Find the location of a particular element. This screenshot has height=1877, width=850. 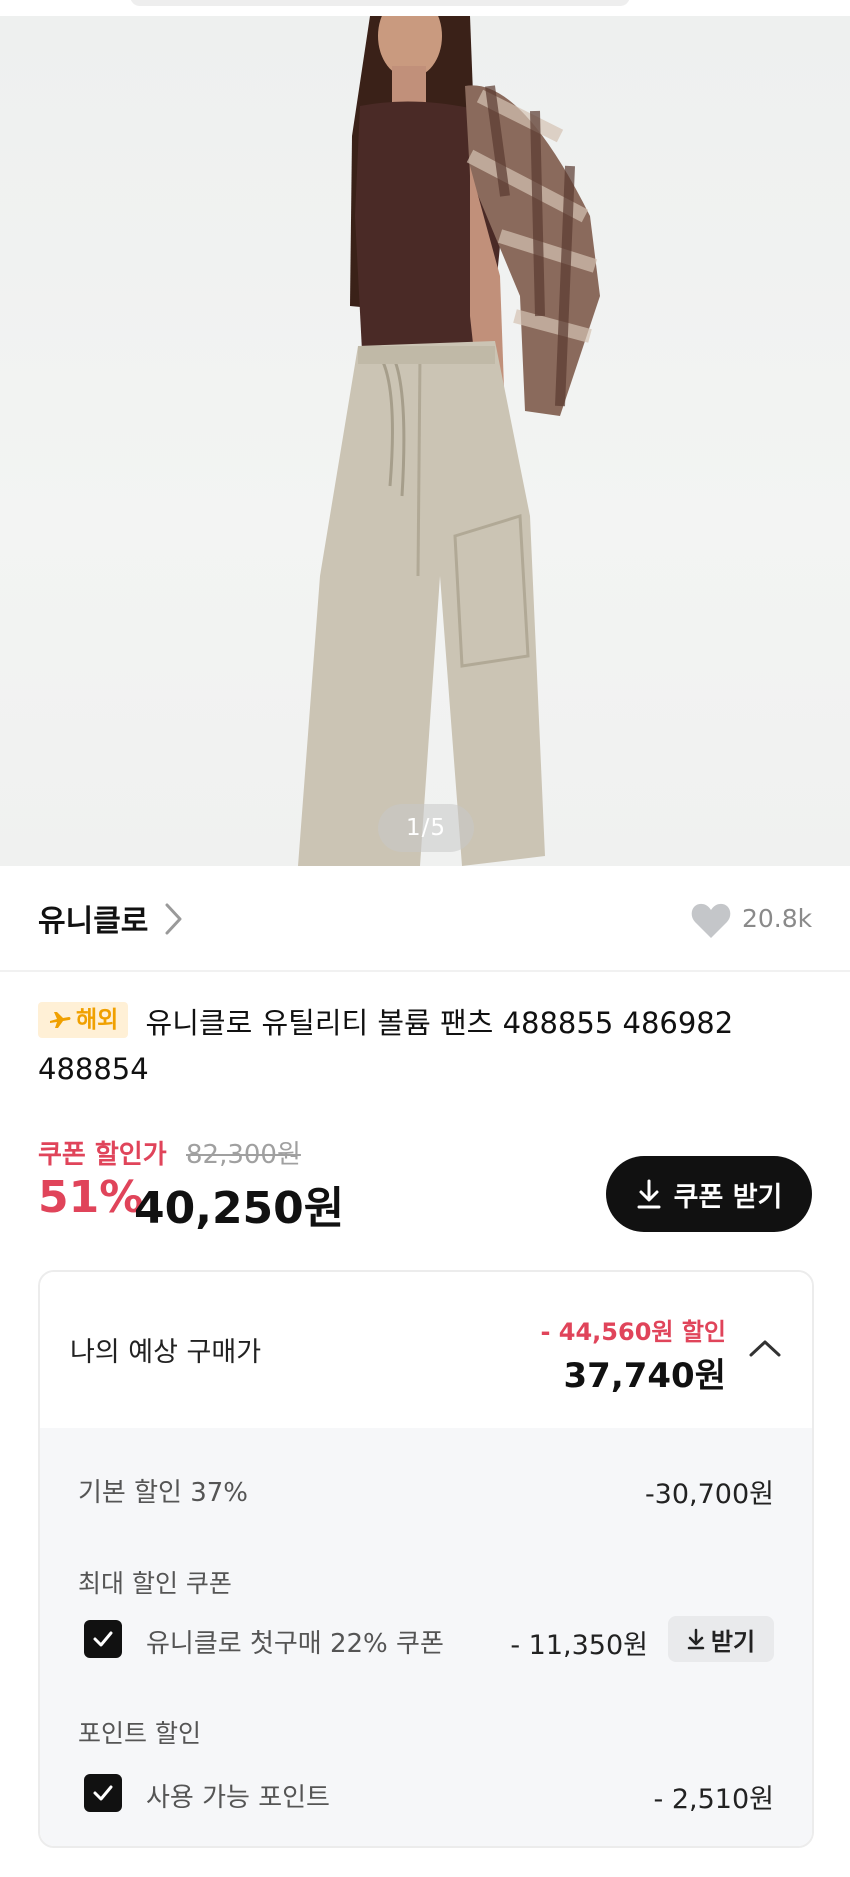

coupon-item-label: 유니클로 첫구매 22% 쿠폰 is located at coordinates (295, 1644).